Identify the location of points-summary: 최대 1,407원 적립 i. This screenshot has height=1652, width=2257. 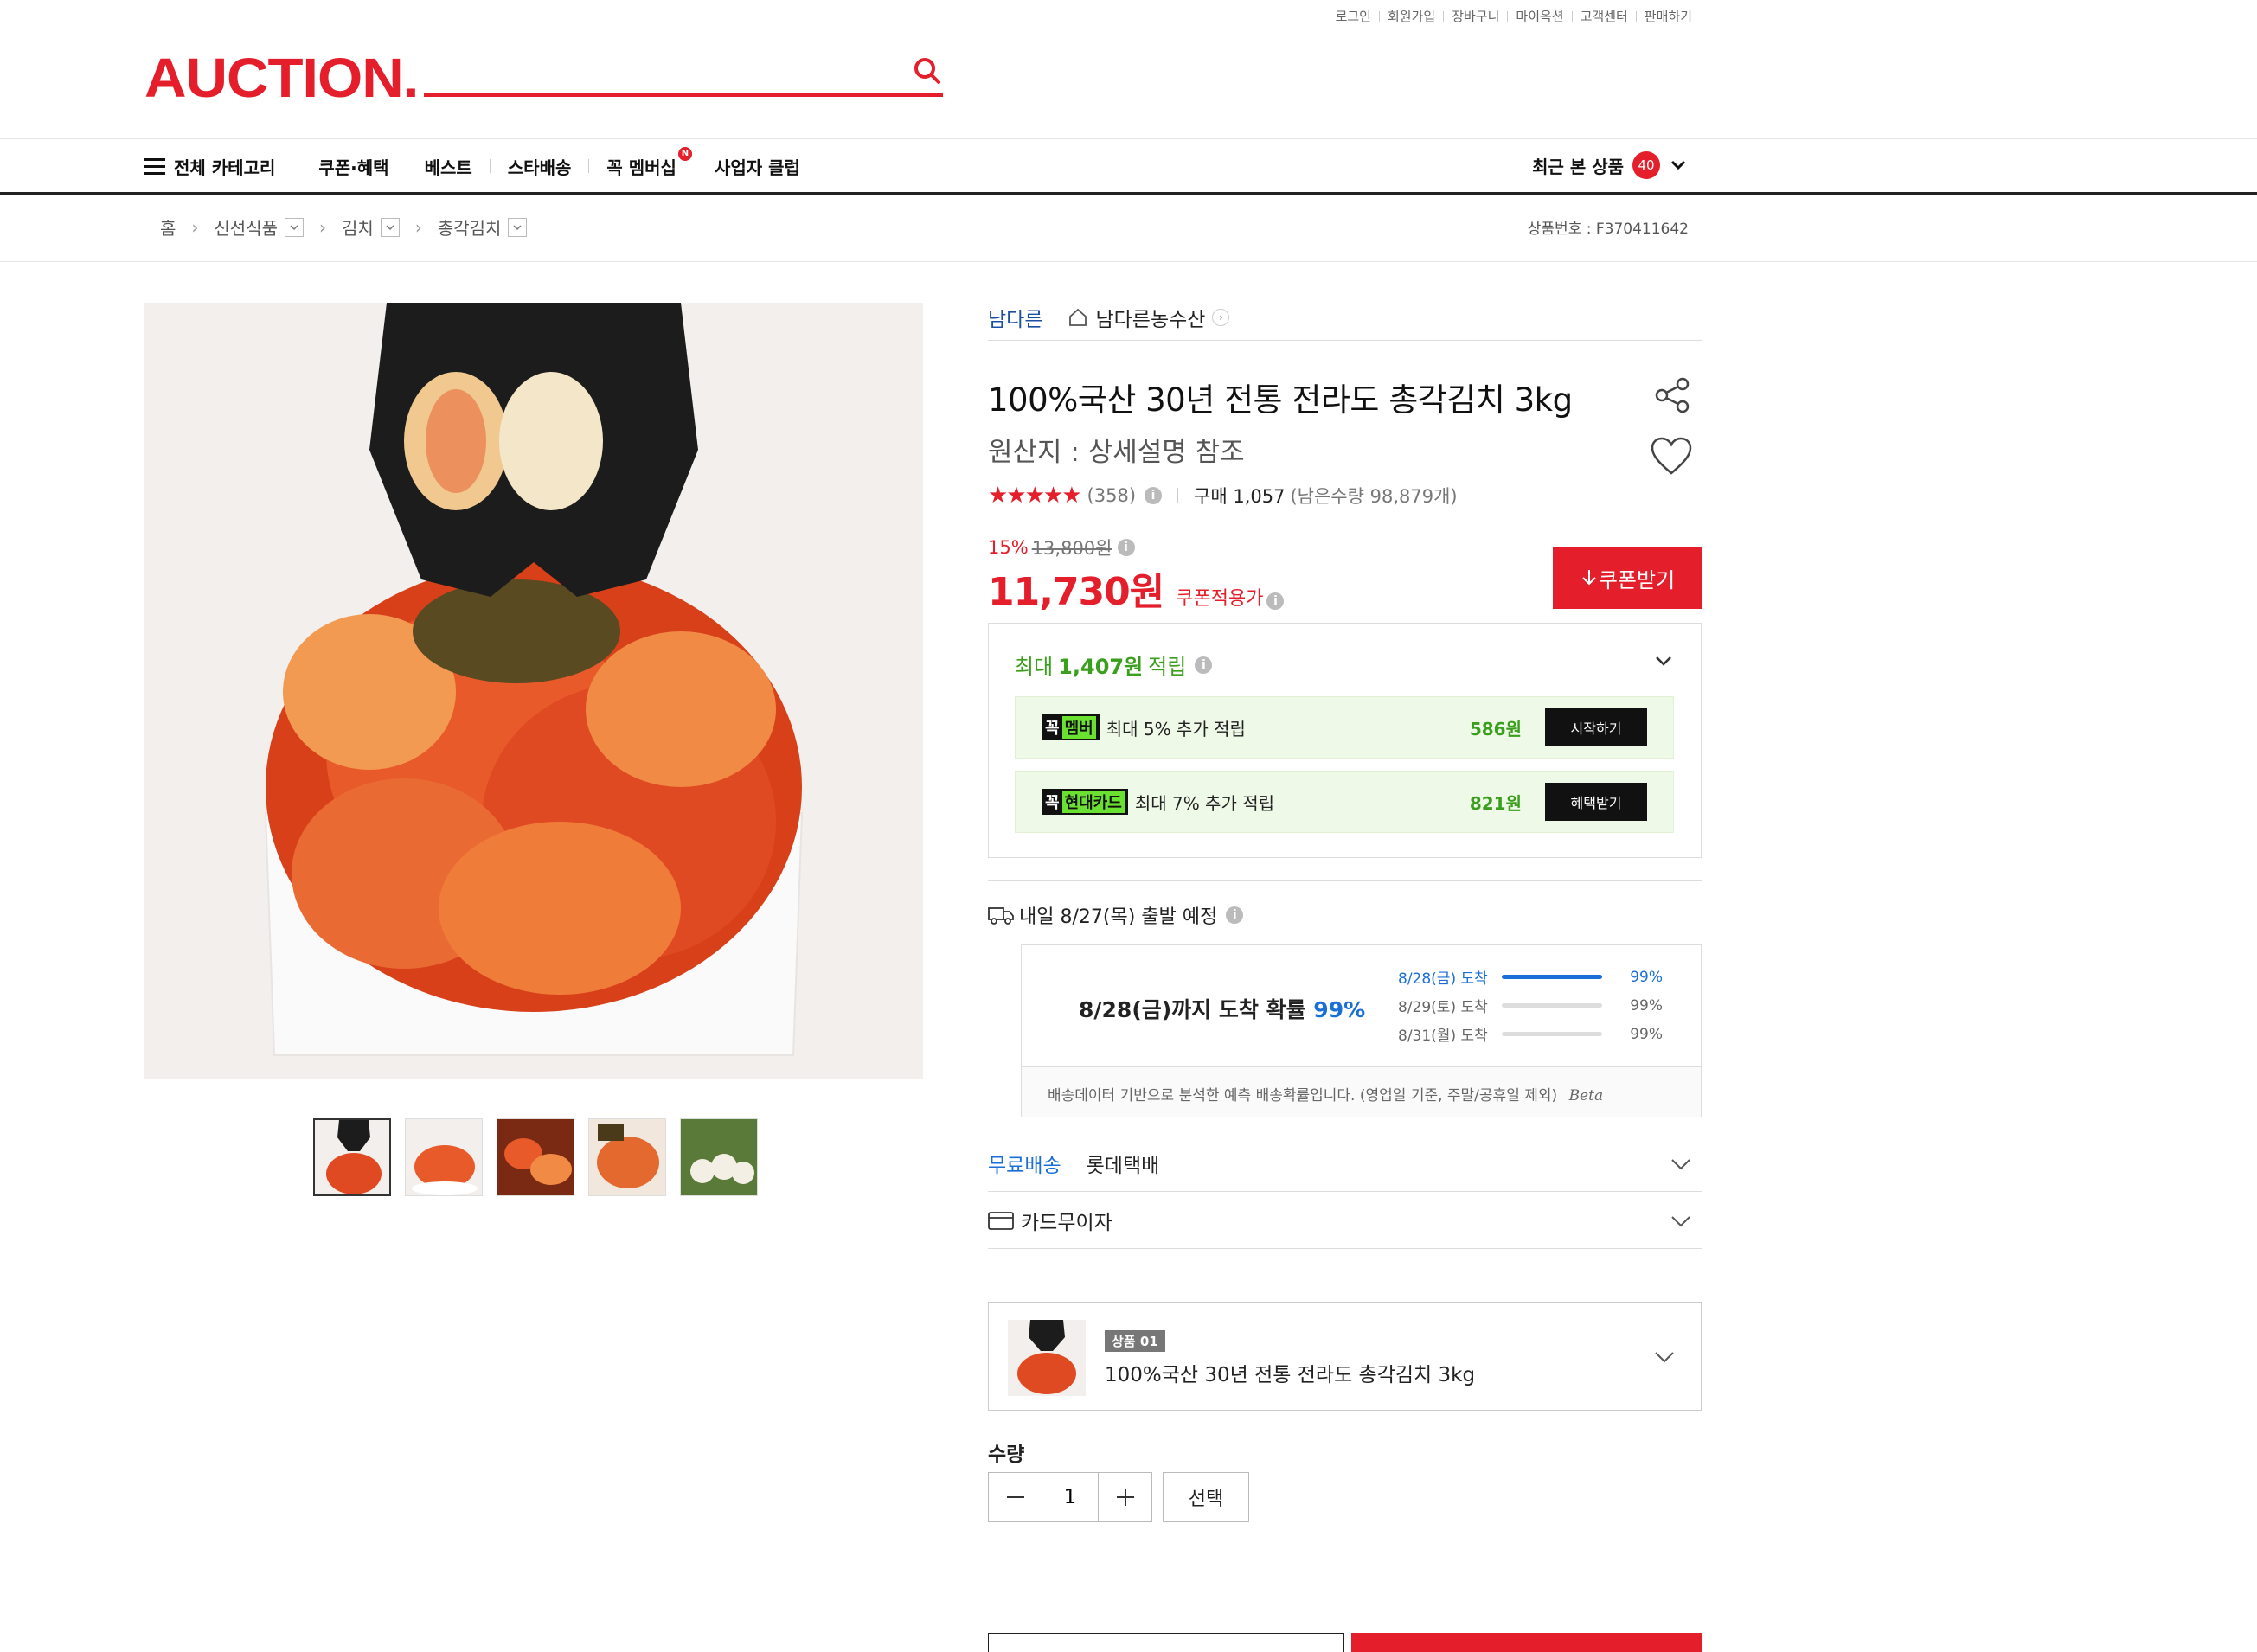
(1114, 665).